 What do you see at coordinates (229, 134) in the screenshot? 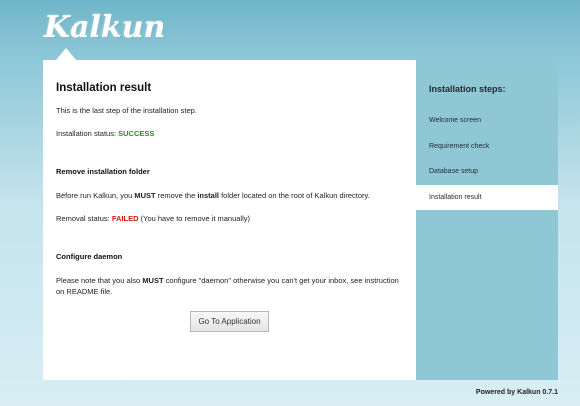
I see `installation-status: Installation status: SUCCESS` at bounding box center [229, 134].